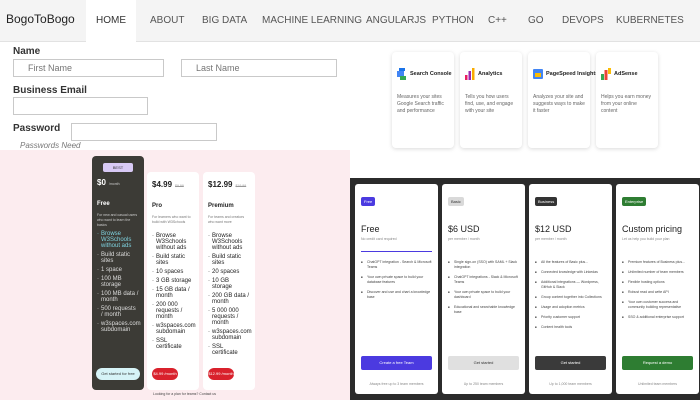 The height and width of the screenshot is (400, 700). I want to click on get-started-free-button: Get started for free, so click(118, 374).